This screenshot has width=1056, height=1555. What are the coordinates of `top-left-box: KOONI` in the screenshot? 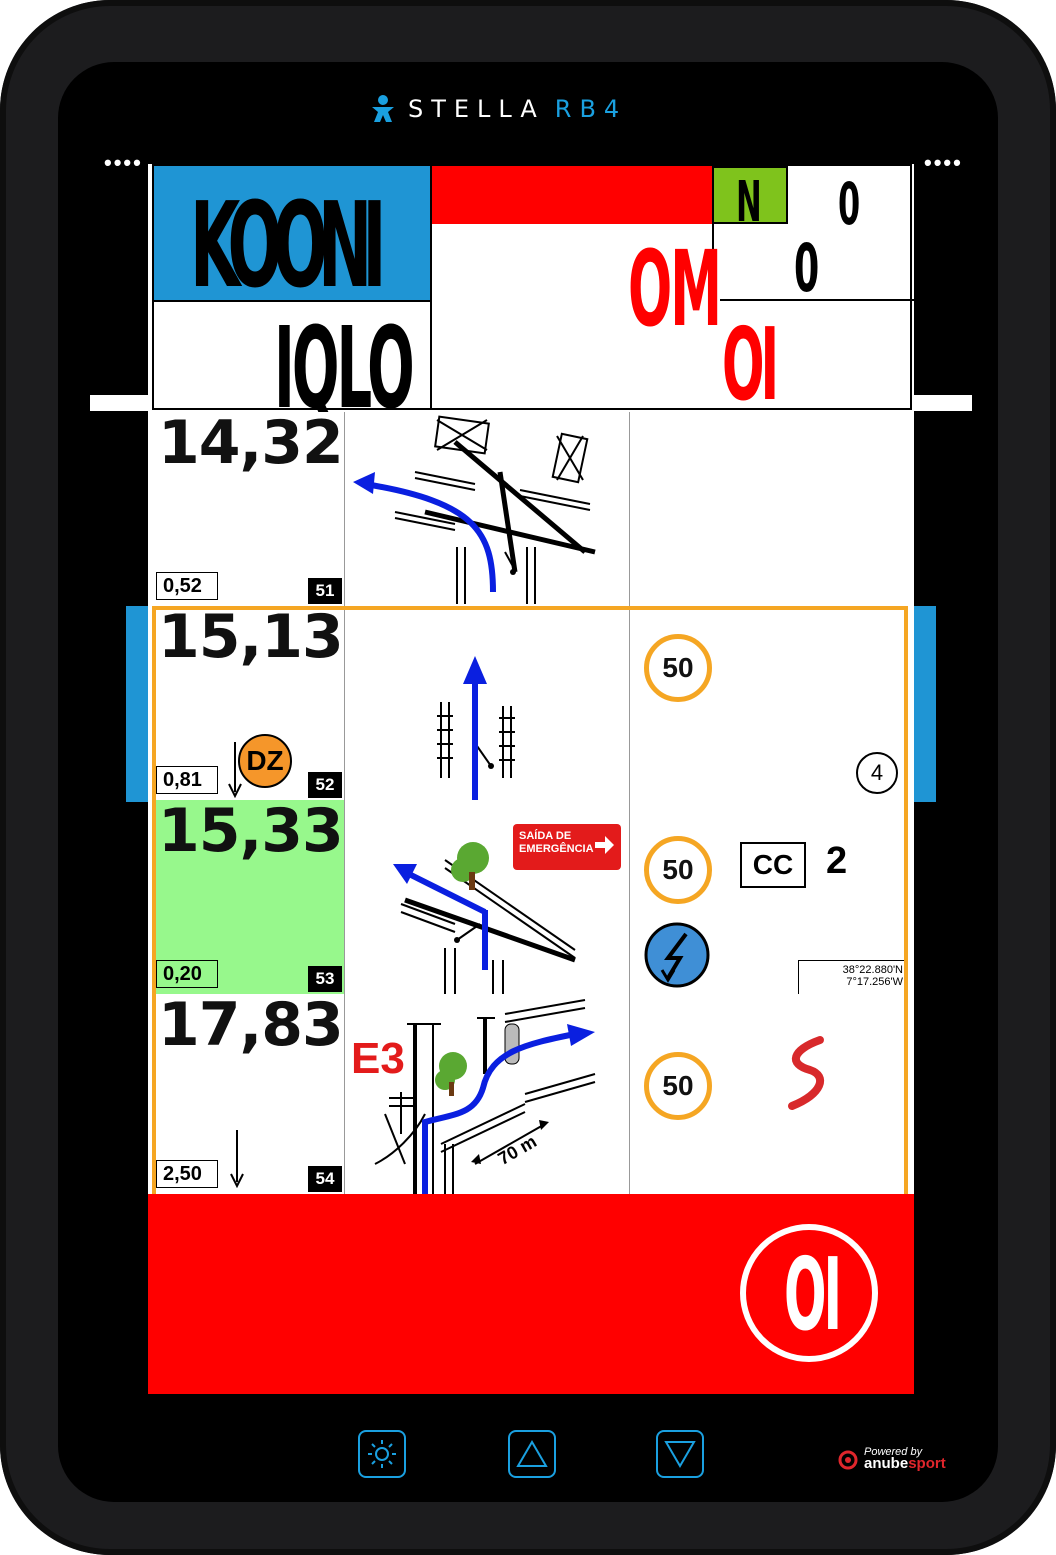 It's located at (293, 240).